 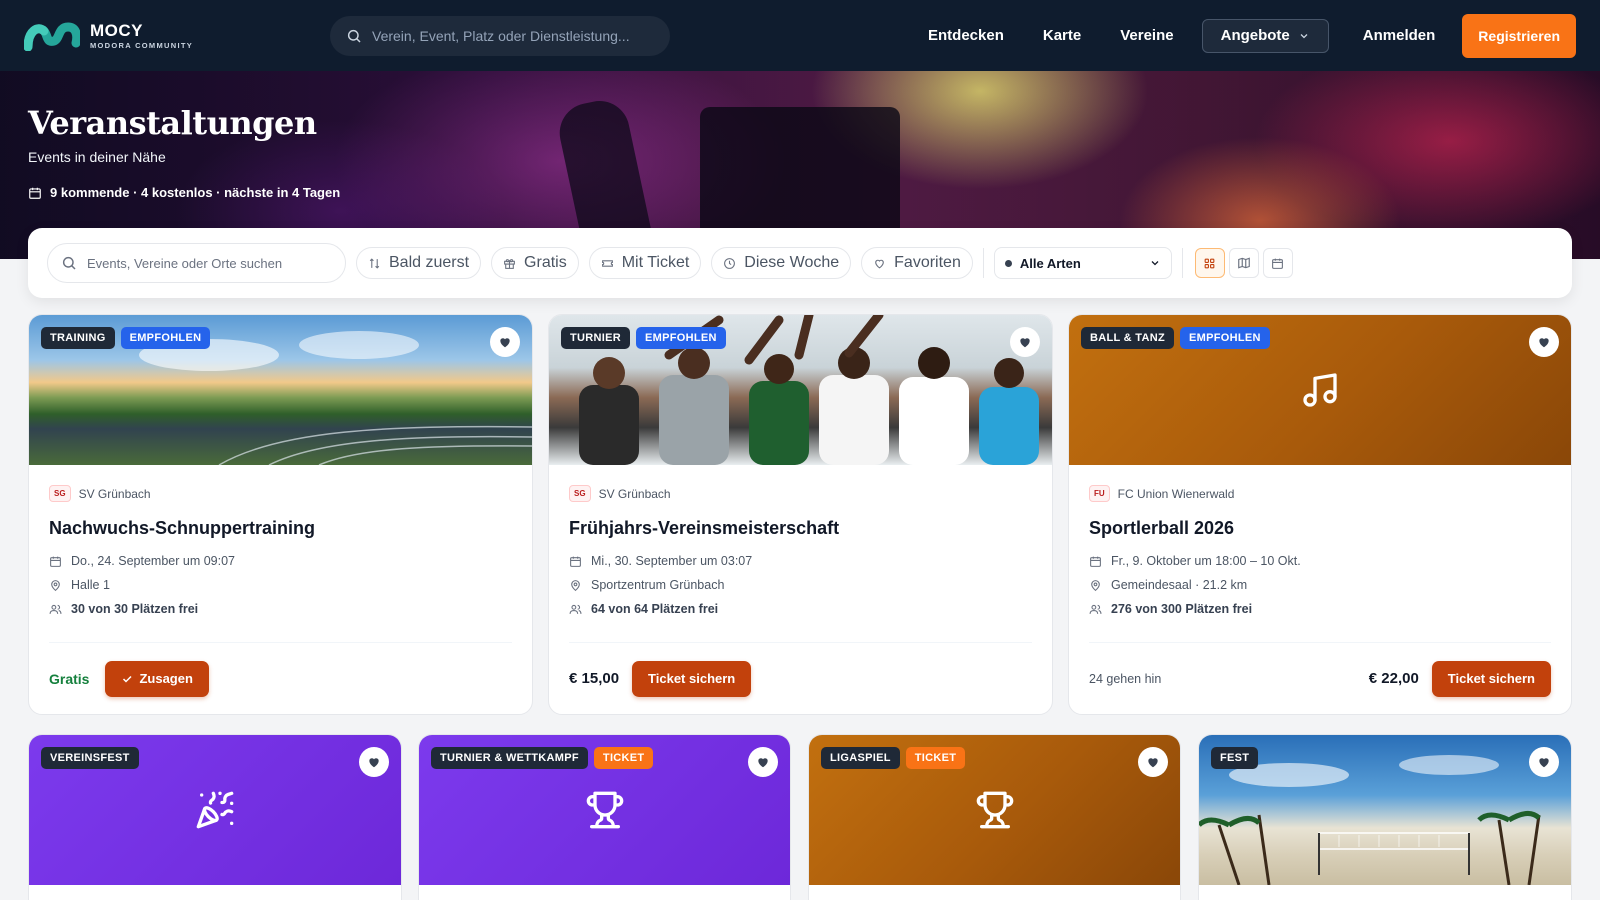 What do you see at coordinates (177, 36) in the screenshot?
I see `brand-logo: MOCY MODORA COMMUNITY` at bounding box center [177, 36].